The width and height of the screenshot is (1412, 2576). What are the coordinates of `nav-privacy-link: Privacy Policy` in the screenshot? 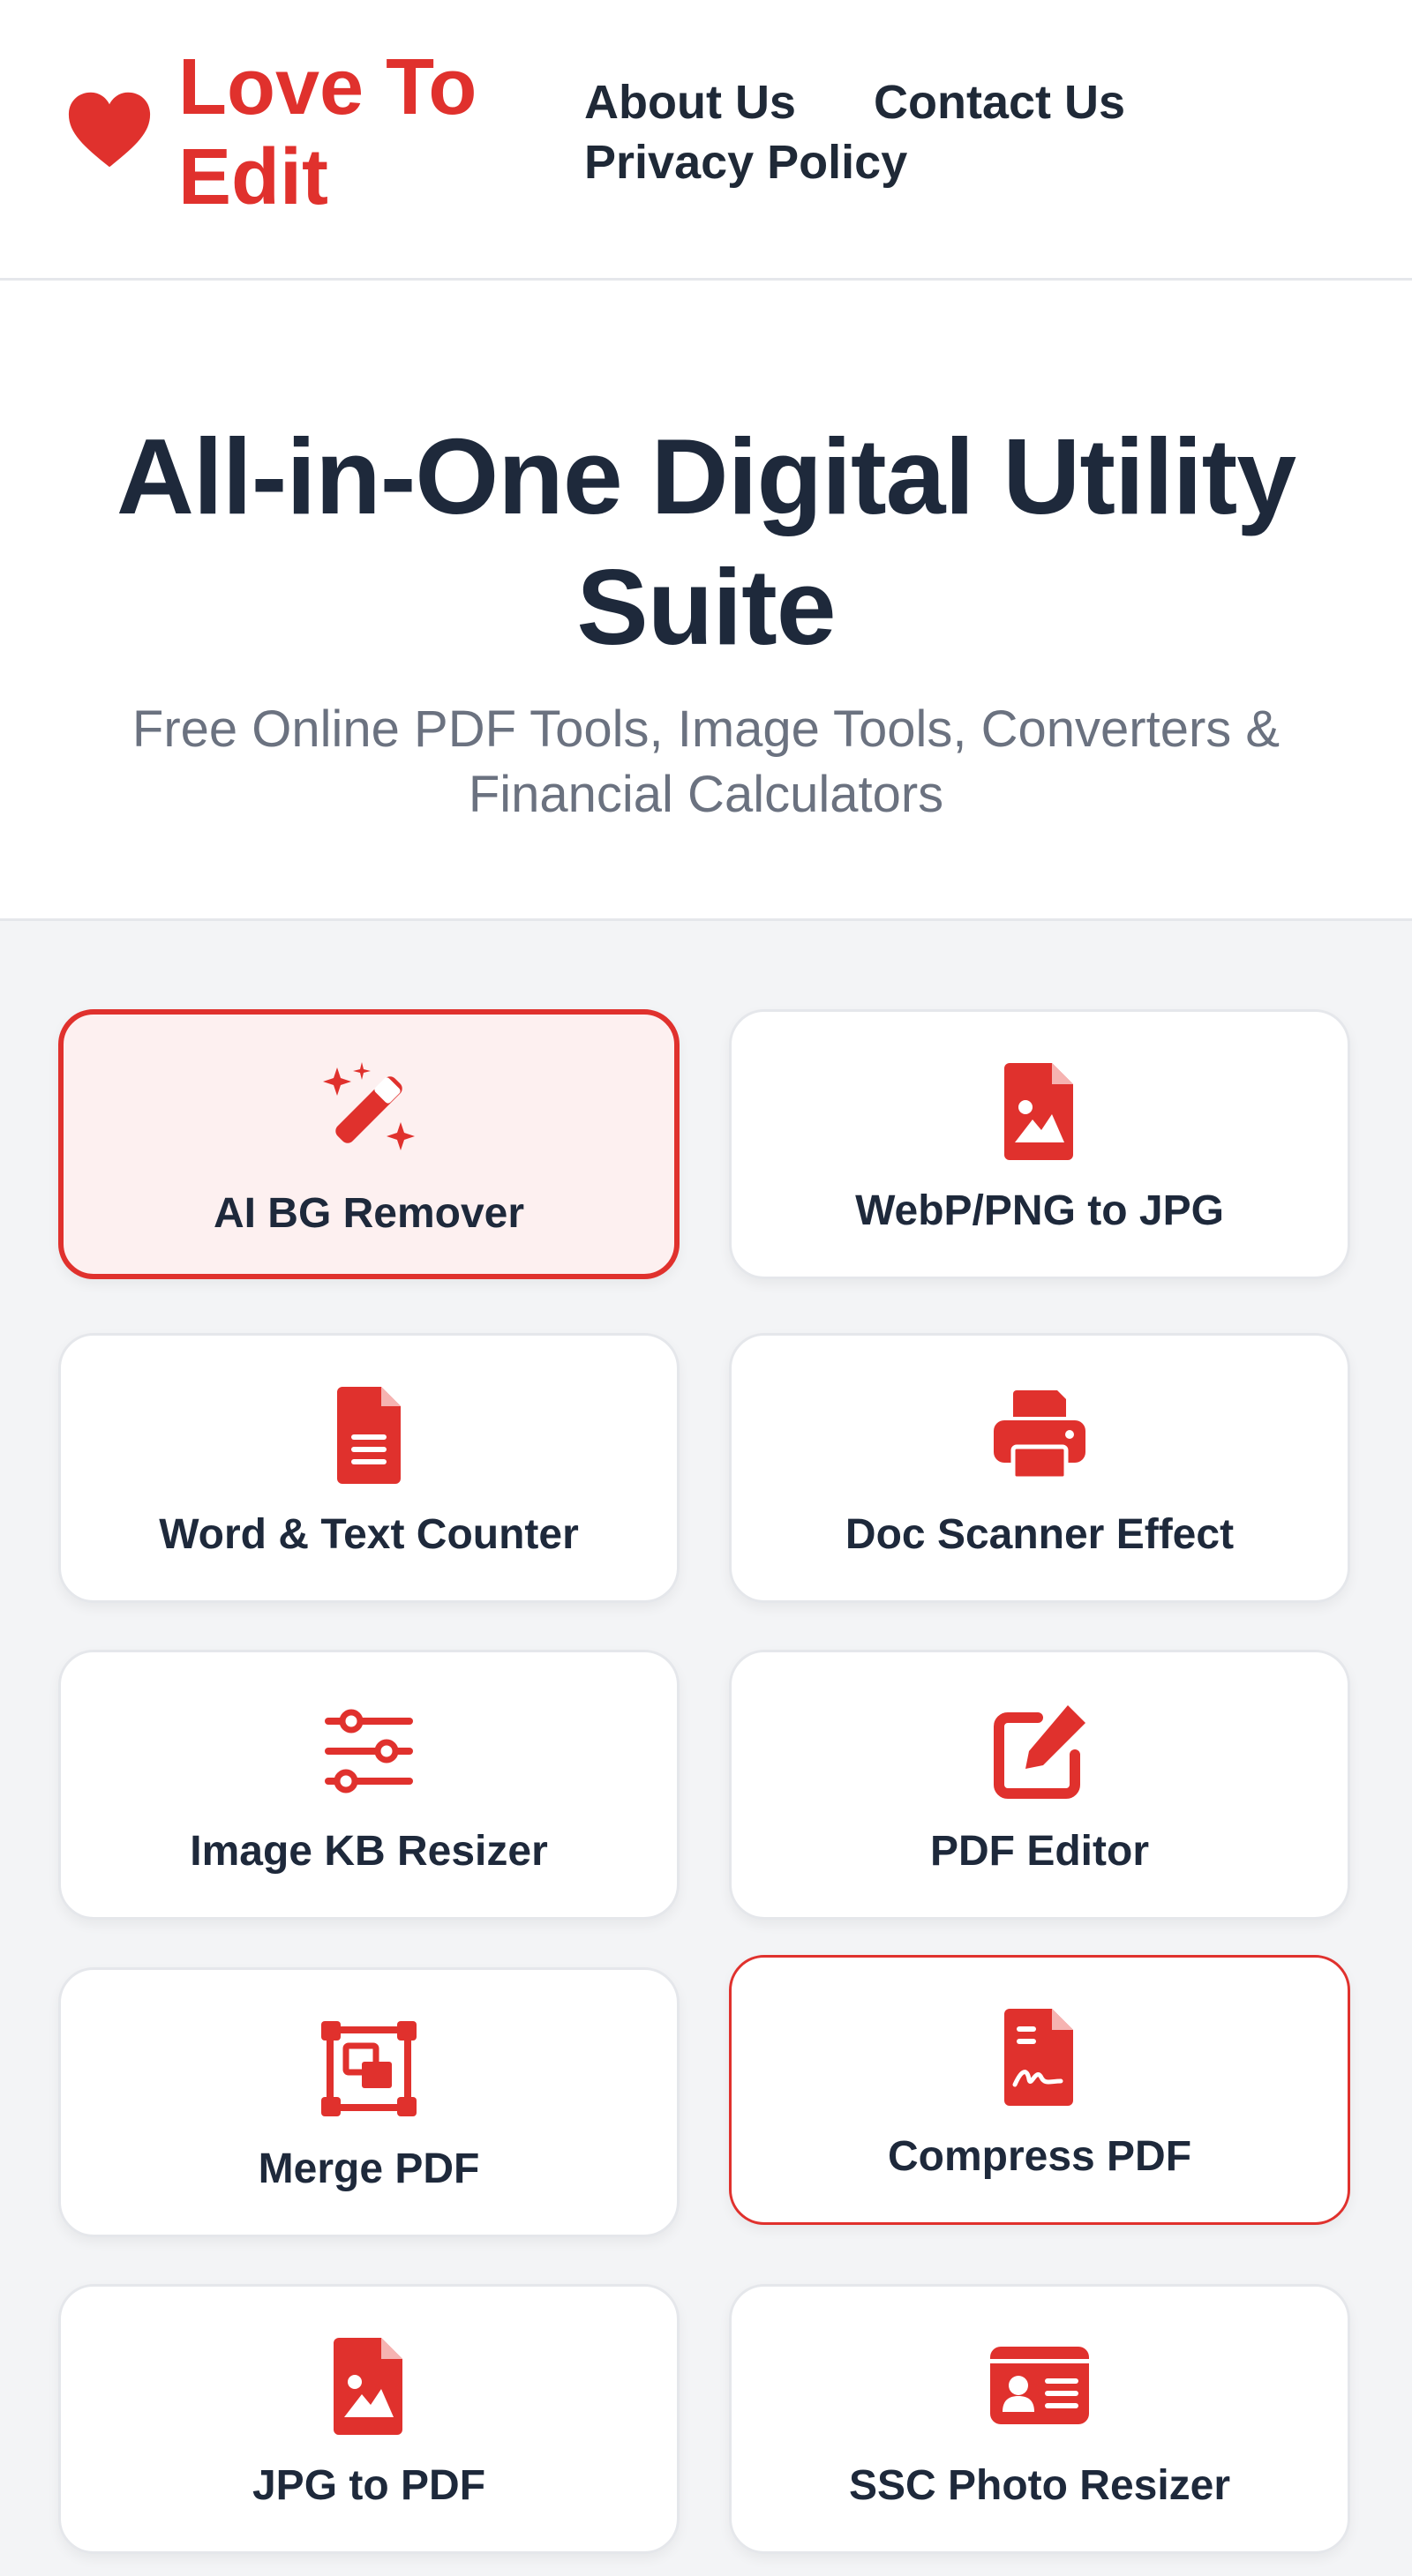 It's located at (745, 163).